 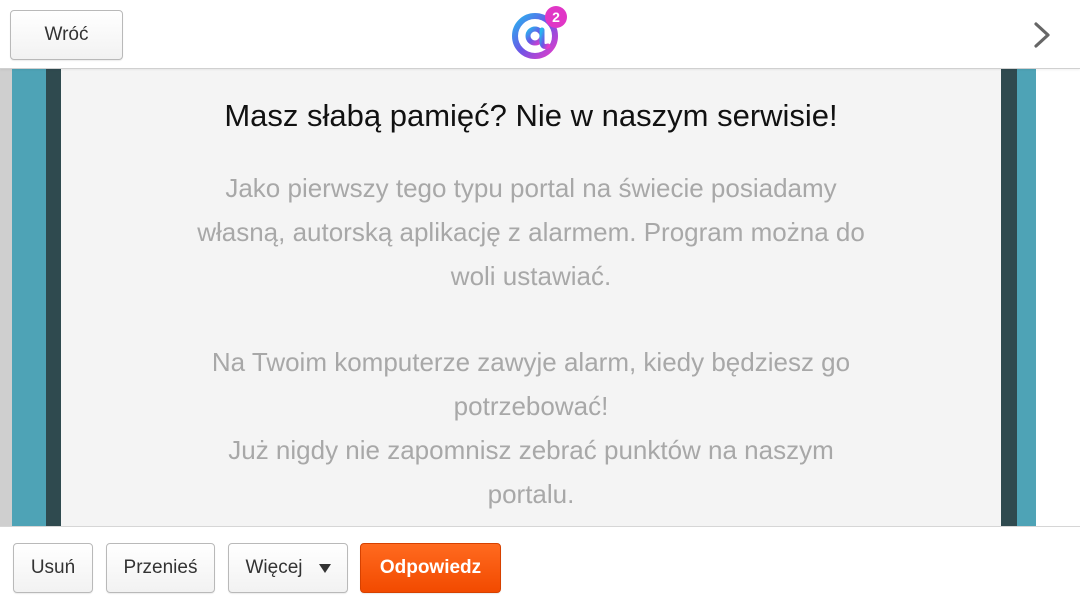 What do you see at coordinates (324, 568) in the screenshot?
I see `caret-down-icon` at bounding box center [324, 568].